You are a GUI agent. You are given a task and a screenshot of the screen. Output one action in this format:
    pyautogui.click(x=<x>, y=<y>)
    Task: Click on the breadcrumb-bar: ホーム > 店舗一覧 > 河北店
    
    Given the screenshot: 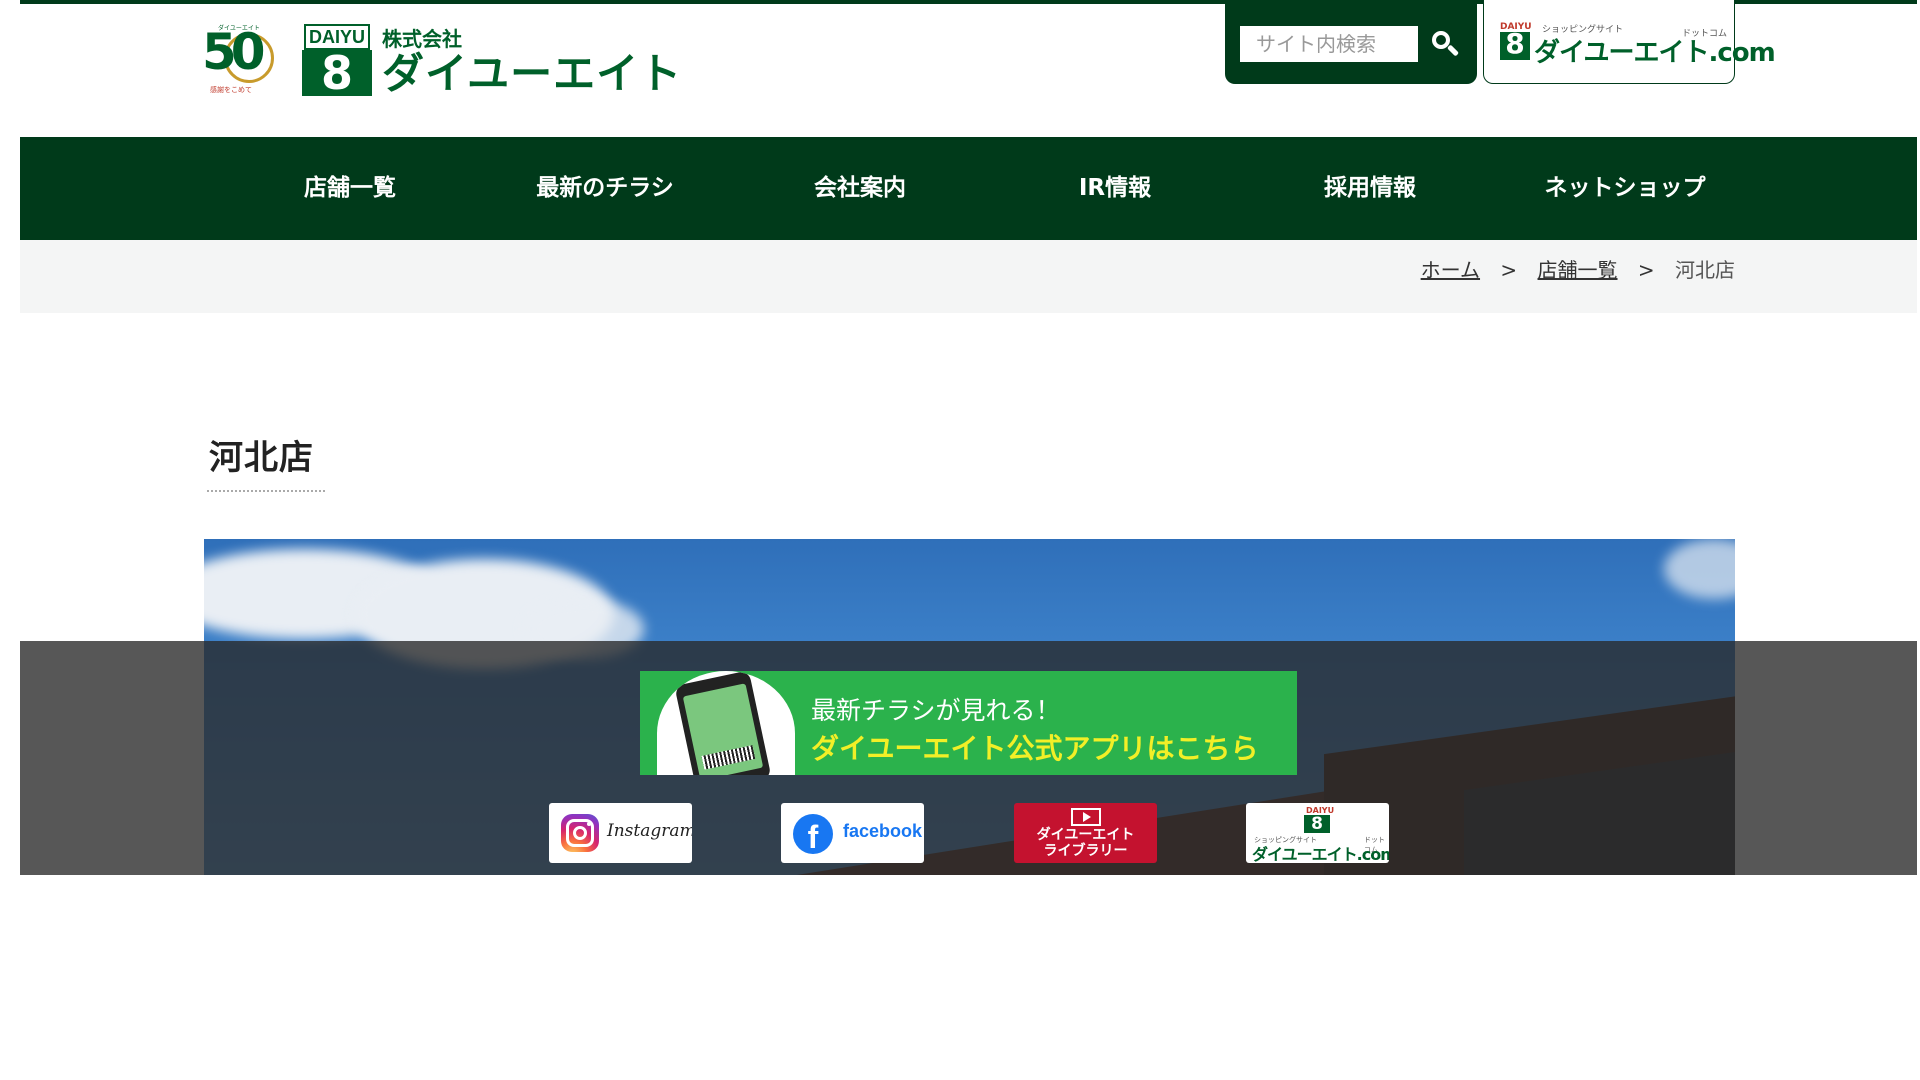 What is the action you would take?
    pyautogui.click(x=968, y=276)
    